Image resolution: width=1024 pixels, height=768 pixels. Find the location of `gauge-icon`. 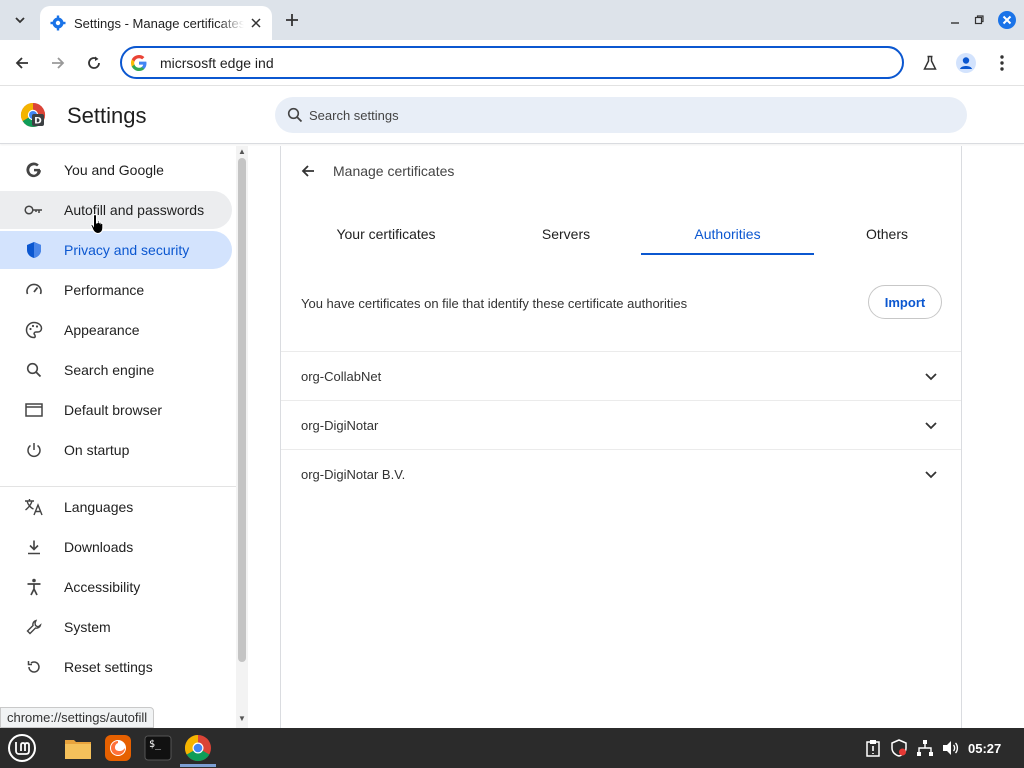

gauge-icon is located at coordinates (34, 290).